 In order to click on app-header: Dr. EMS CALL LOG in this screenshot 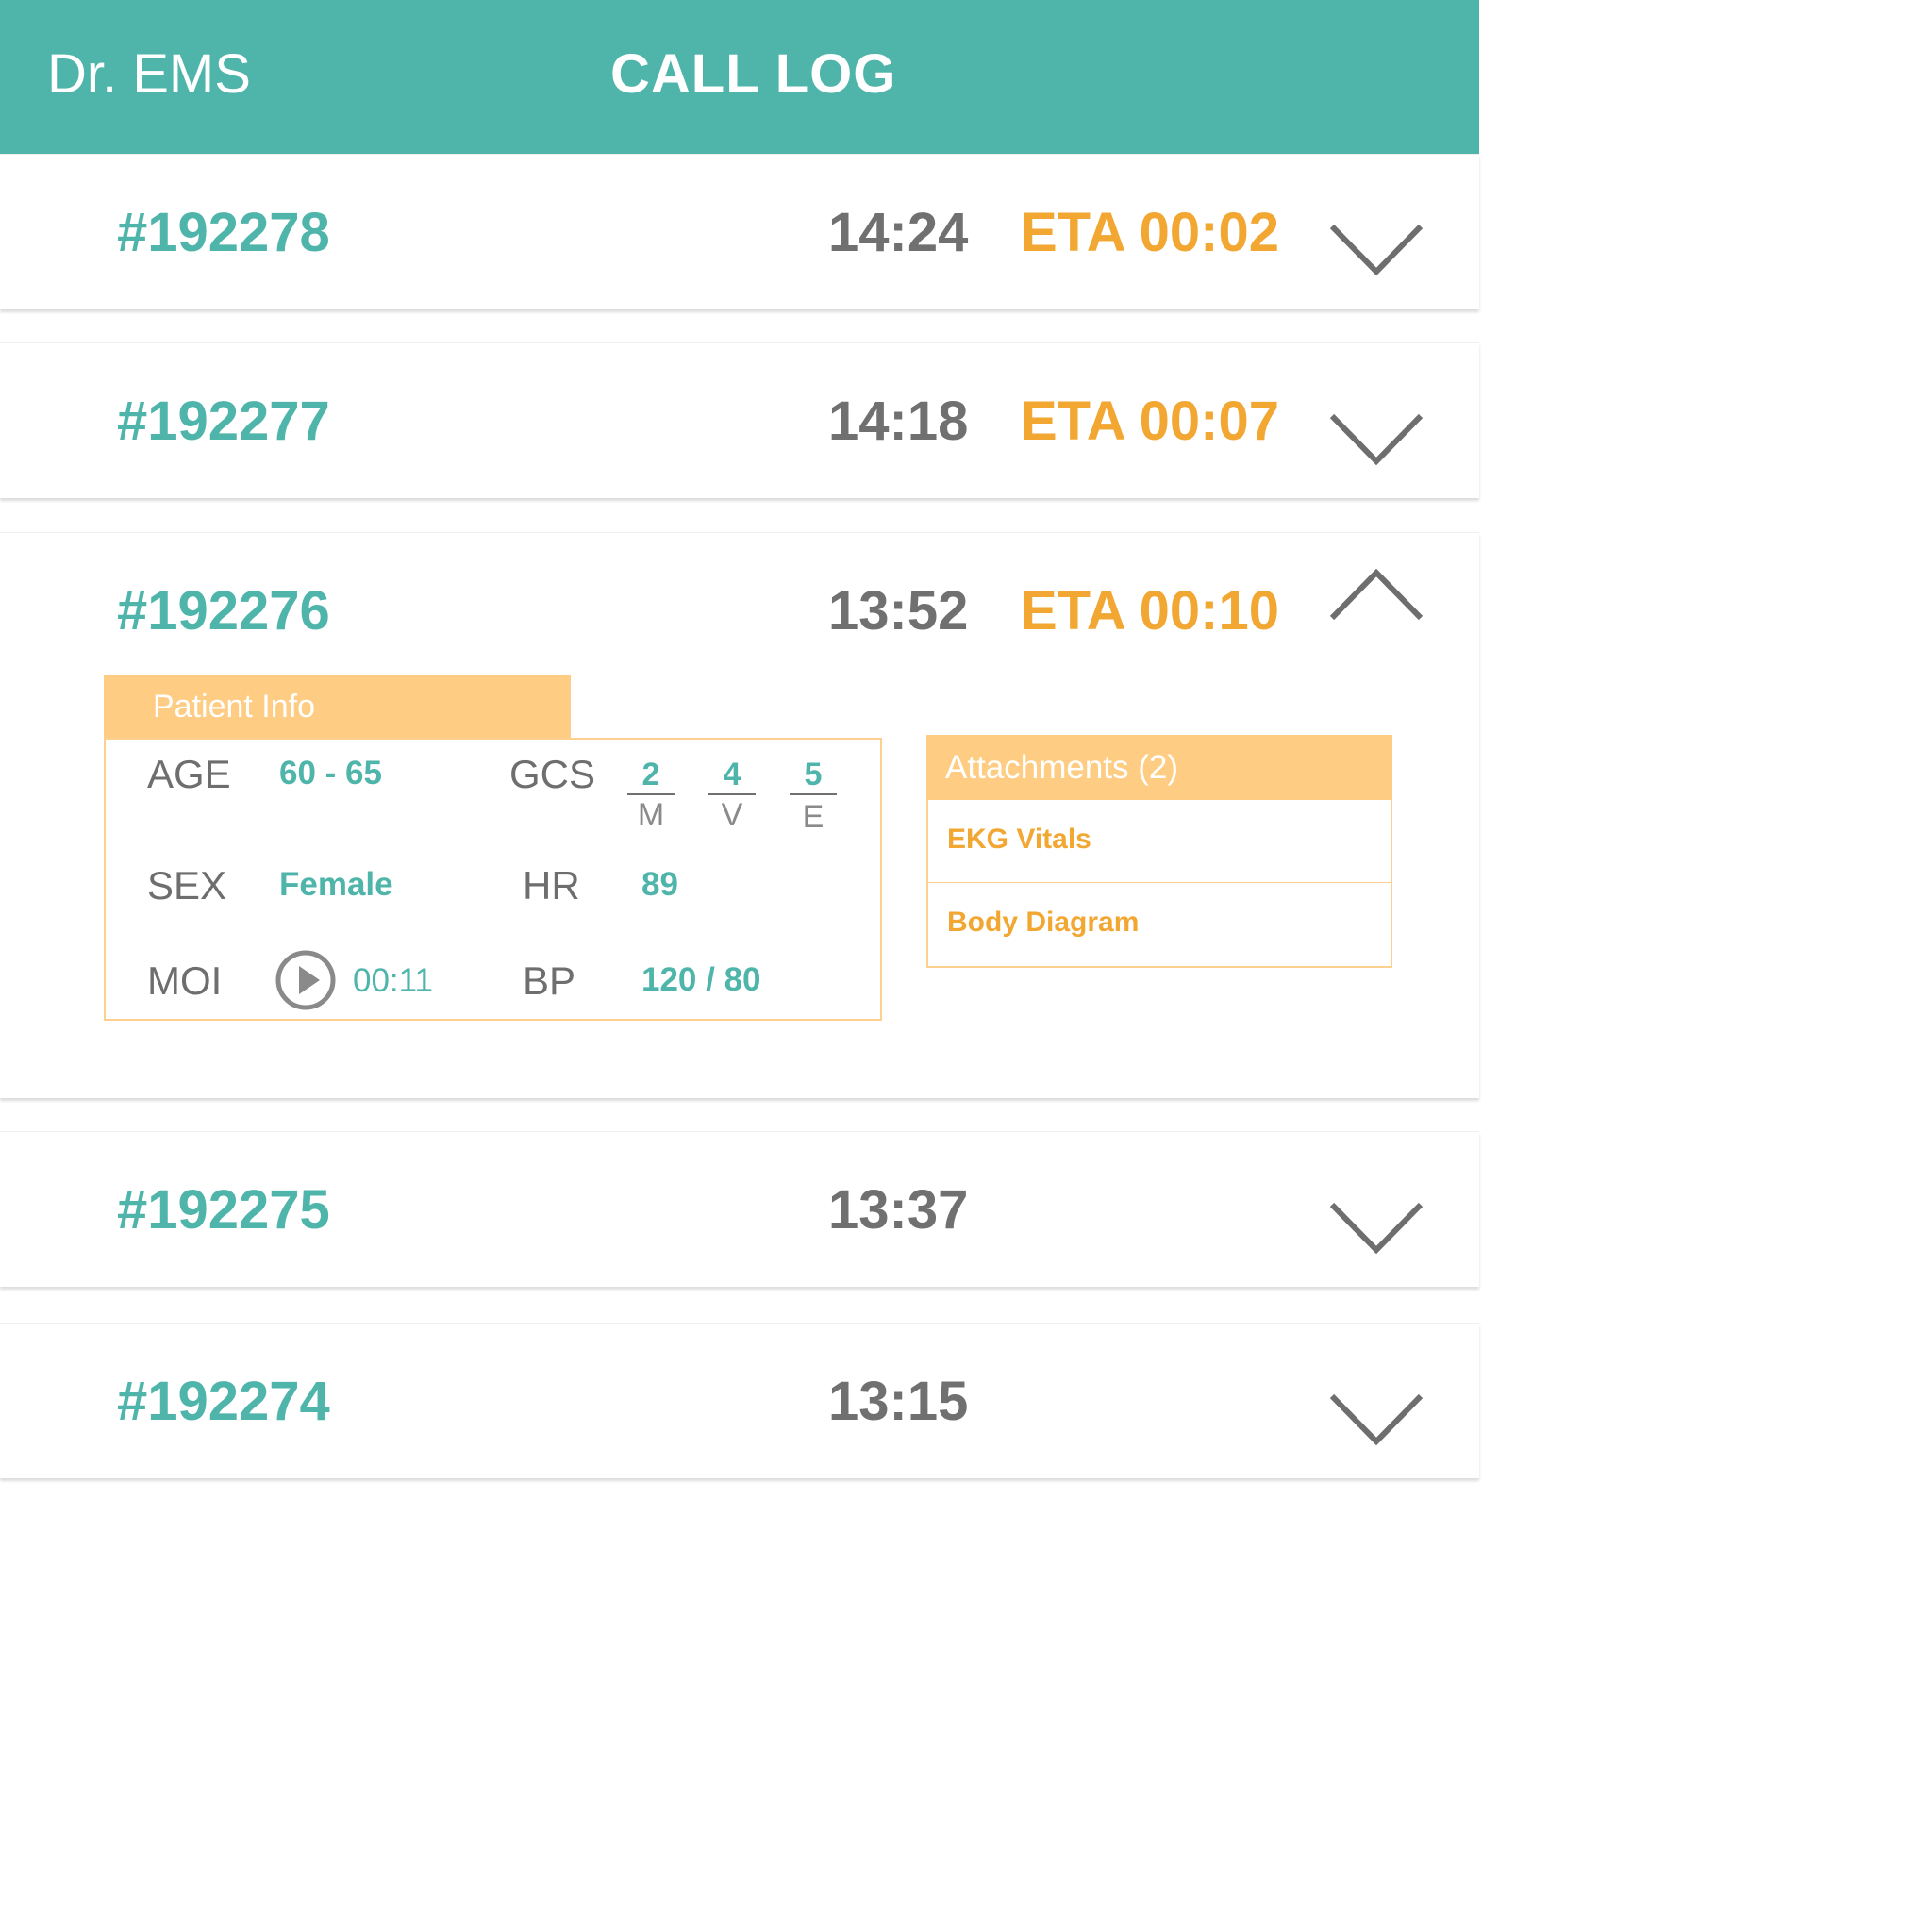, I will do `click(740, 77)`.